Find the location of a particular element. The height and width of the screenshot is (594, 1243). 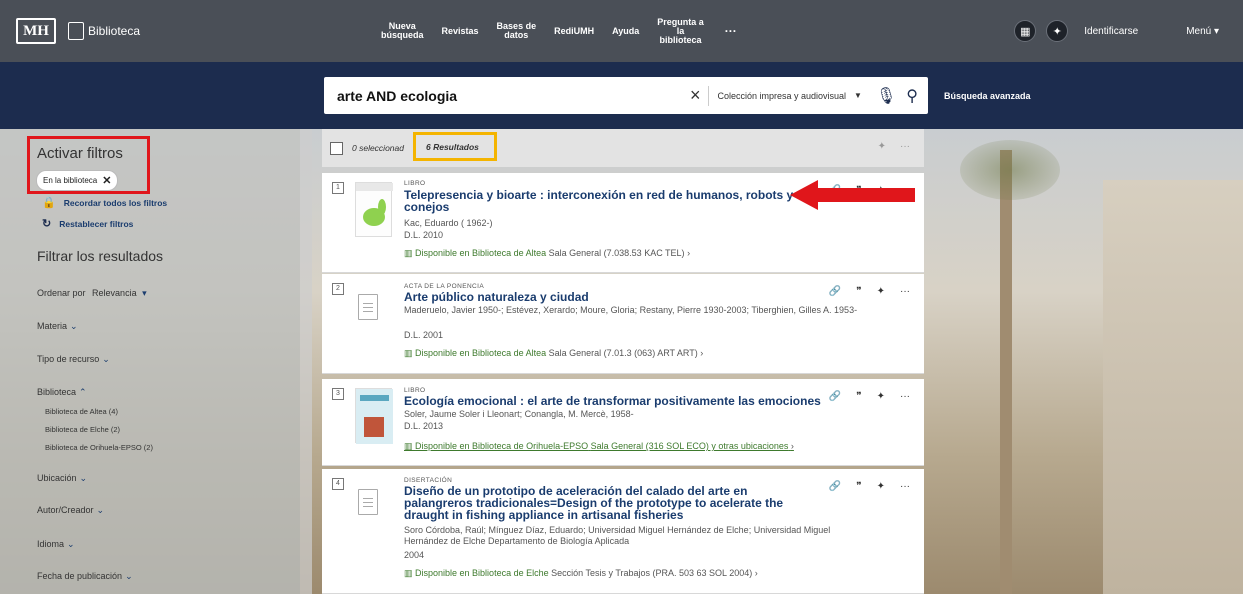

book-icon is located at coordinates (76, 31).